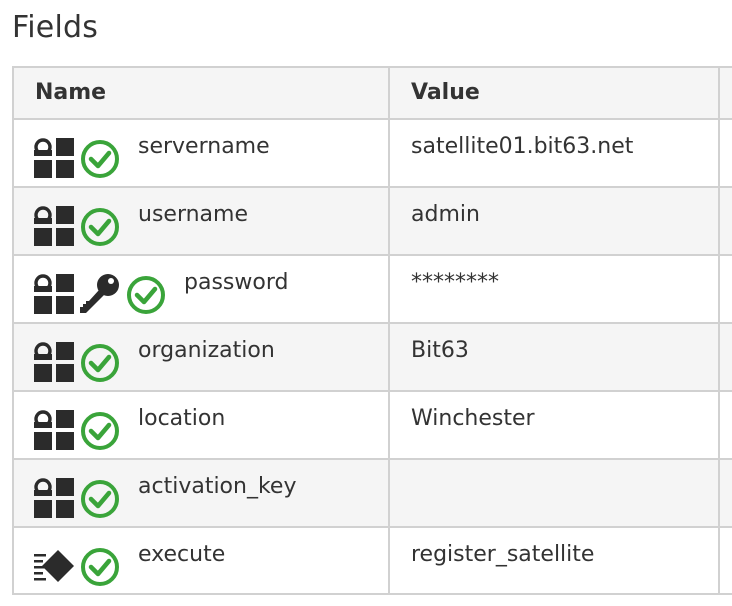 The width and height of the screenshot is (732, 606). I want to click on table-row: servername satellite01.bit63.net, so click(373, 154).